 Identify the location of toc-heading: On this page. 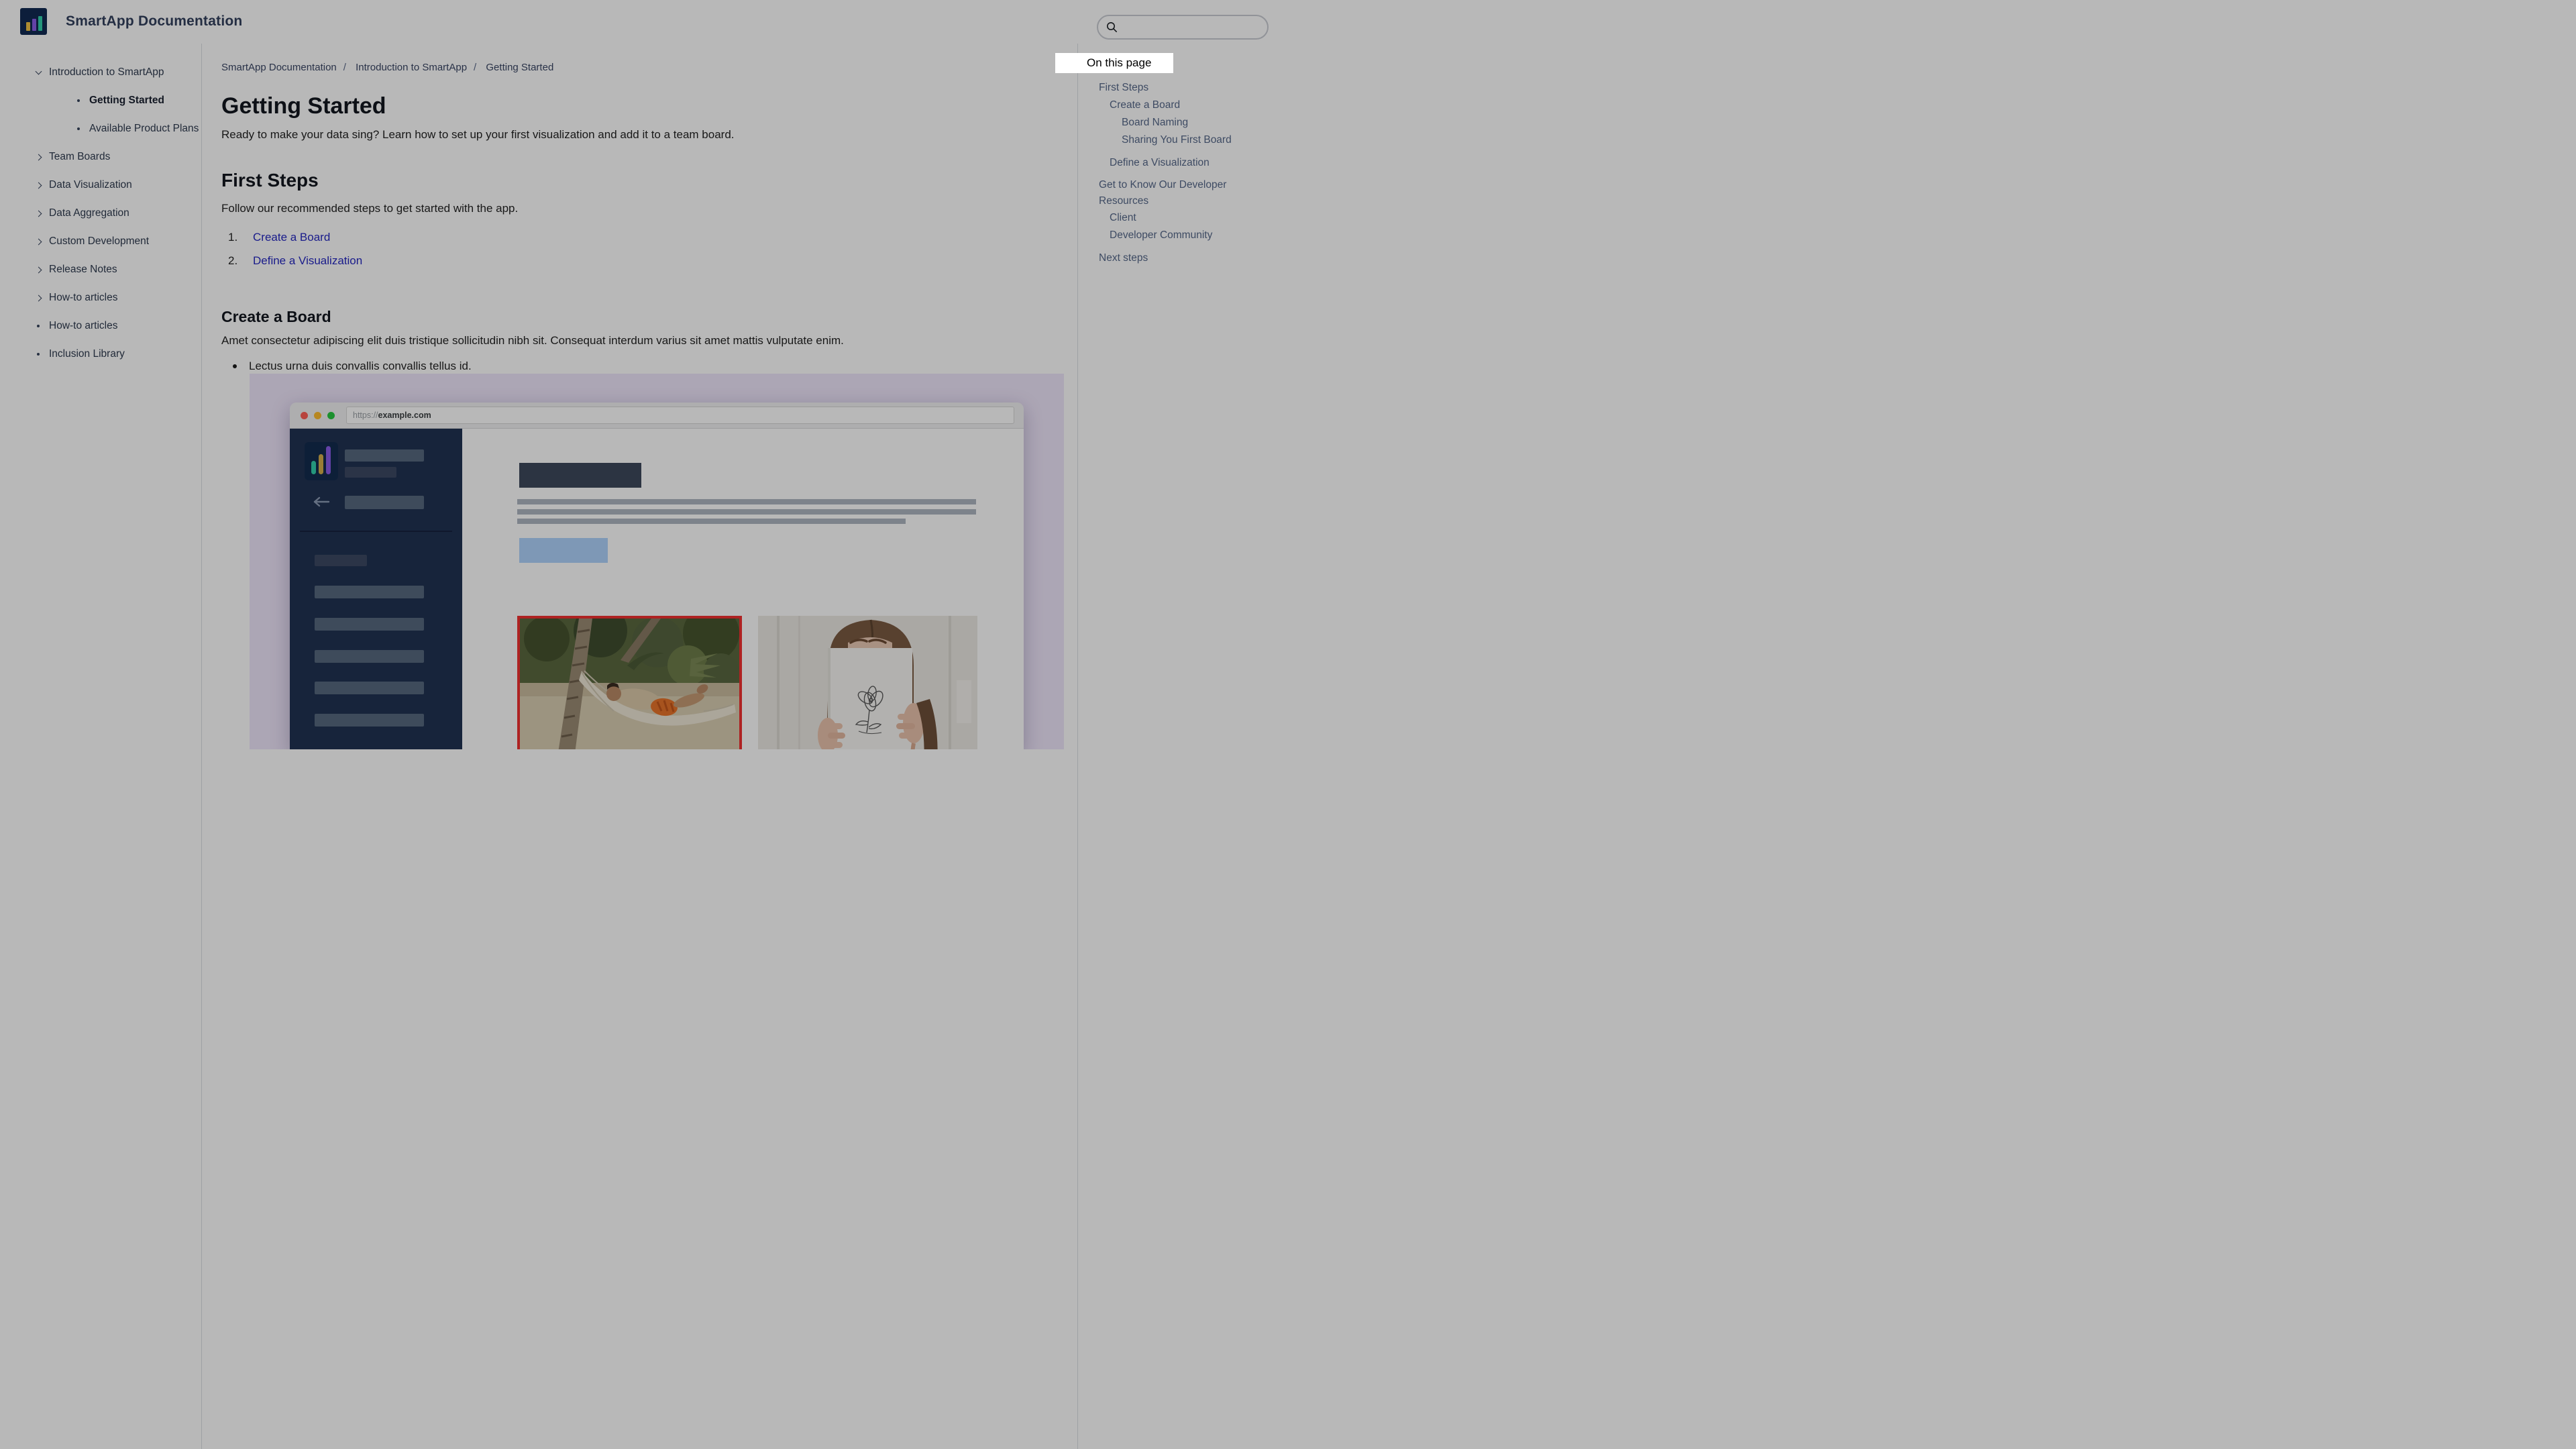
(1119, 62).